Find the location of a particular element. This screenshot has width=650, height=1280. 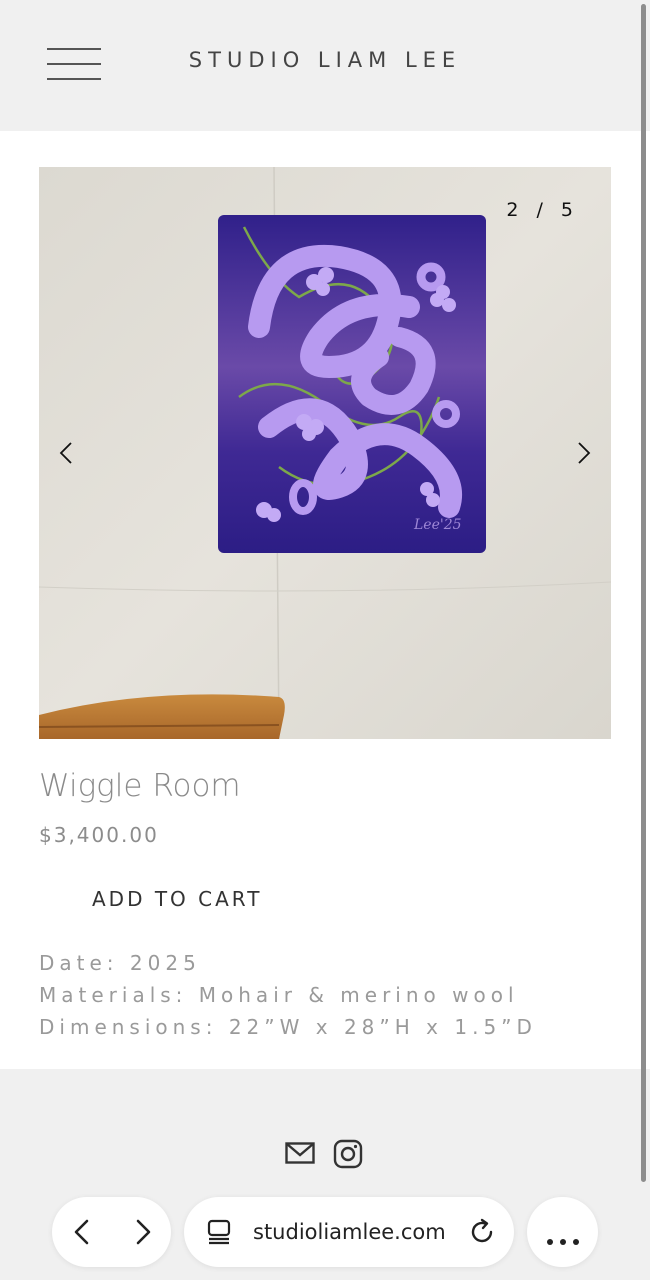

browser-more-menu is located at coordinates (562, 1232).